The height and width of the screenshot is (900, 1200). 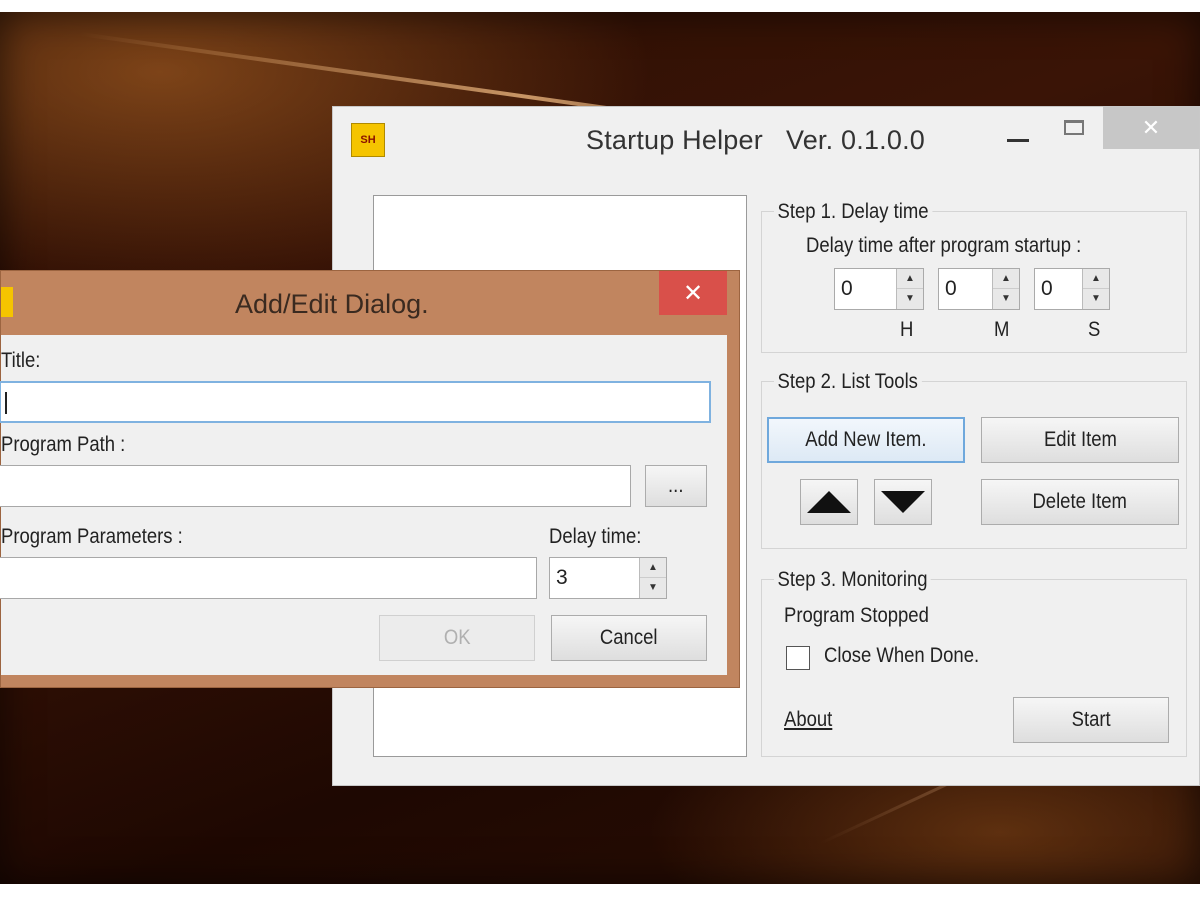 I want to click on program-parameters-label: Program Parameters :, so click(x=92, y=536).